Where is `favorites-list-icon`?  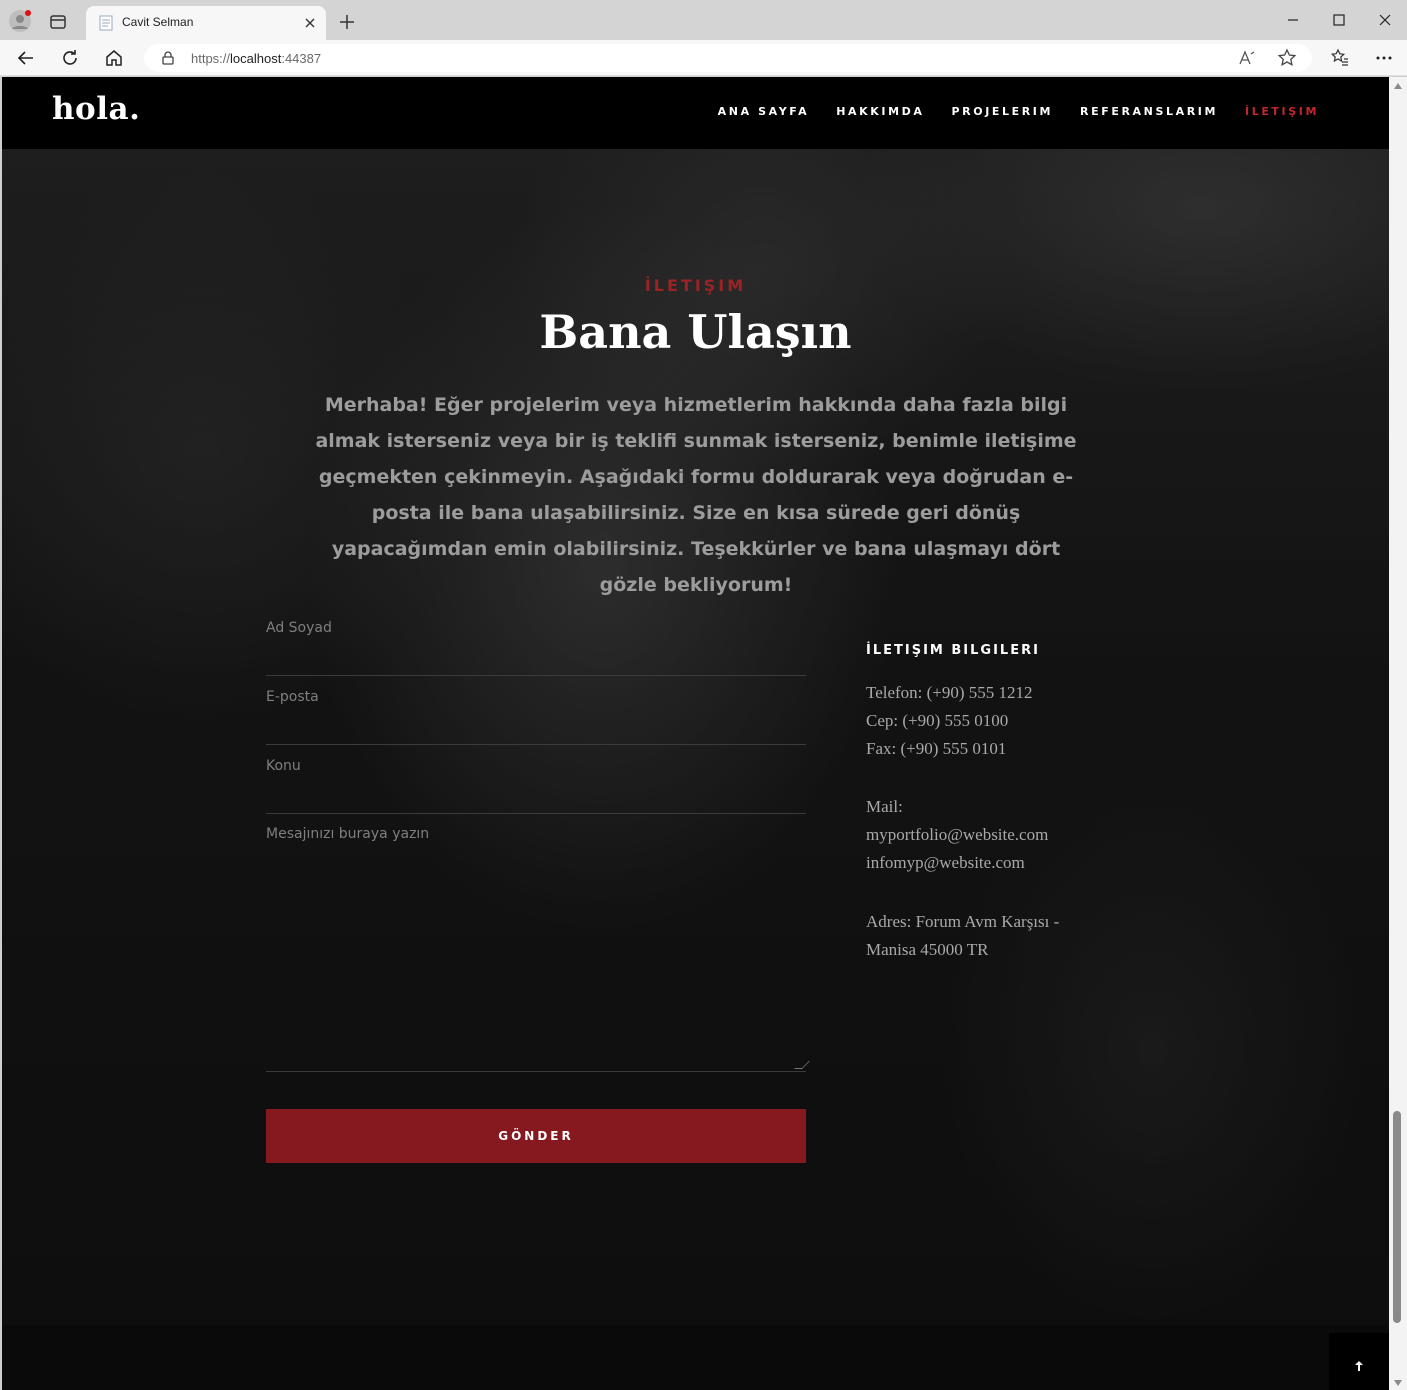
favorites-list-icon is located at coordinates (1340, 58).